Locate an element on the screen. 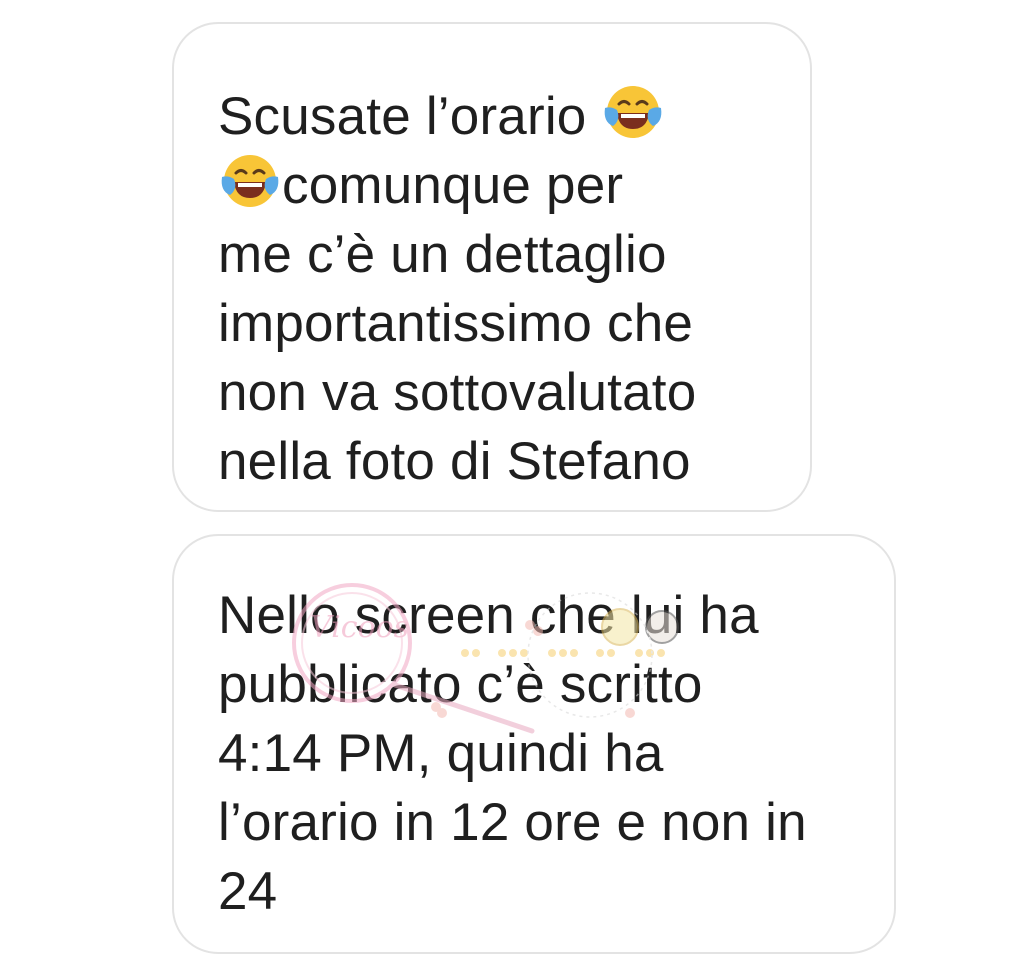 The width and height of the screenshot is (1024, 962). message-line: 4:14 PM, quindi ha is located at coordinates (441, 753).